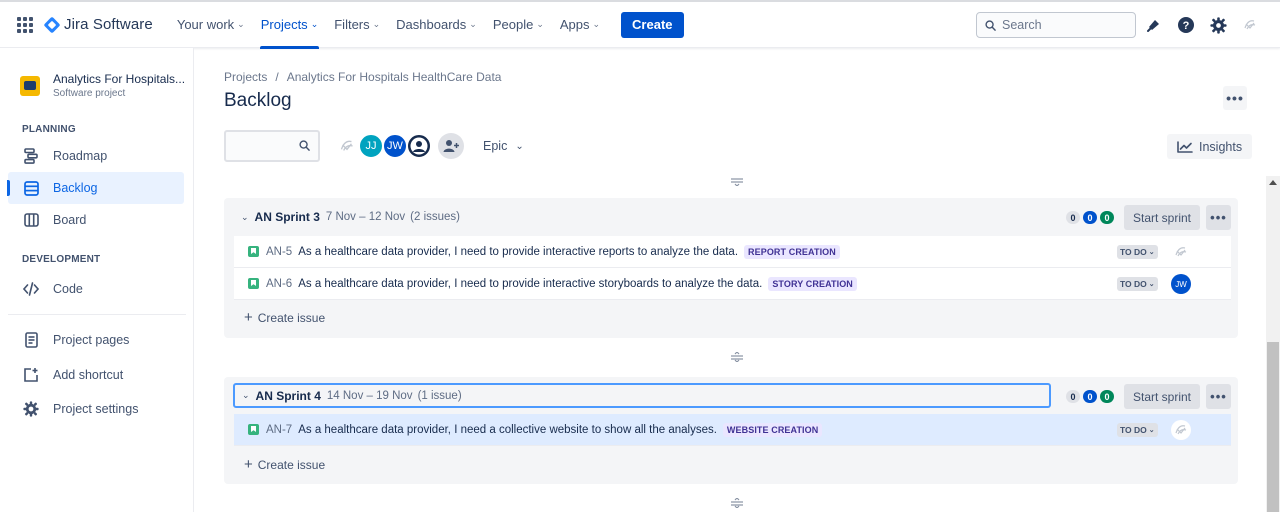 Image resolution: width=1280 pixels, height=512 pixels. Describe the element at coordinates (772, 429) in the screenshot. I see `epic-label: WEBSITE CREATION` at that location.